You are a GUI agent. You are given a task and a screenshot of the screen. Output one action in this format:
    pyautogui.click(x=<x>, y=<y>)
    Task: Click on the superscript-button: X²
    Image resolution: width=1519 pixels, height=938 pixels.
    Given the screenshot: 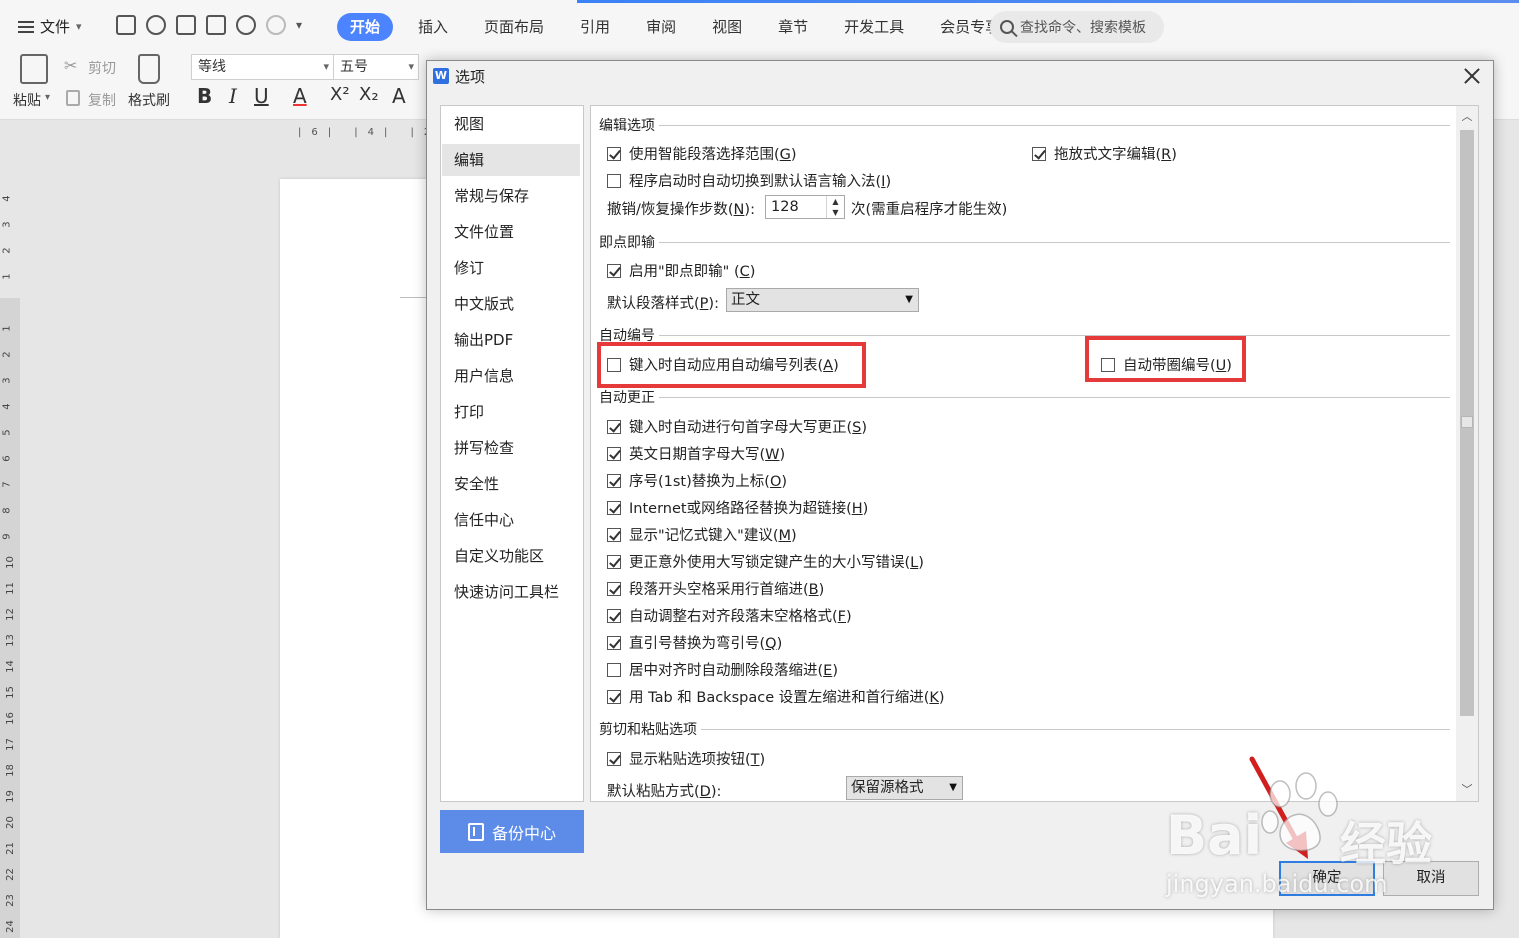 What is the action you would take?
    pyautogui.click(x=340, y=94)
    